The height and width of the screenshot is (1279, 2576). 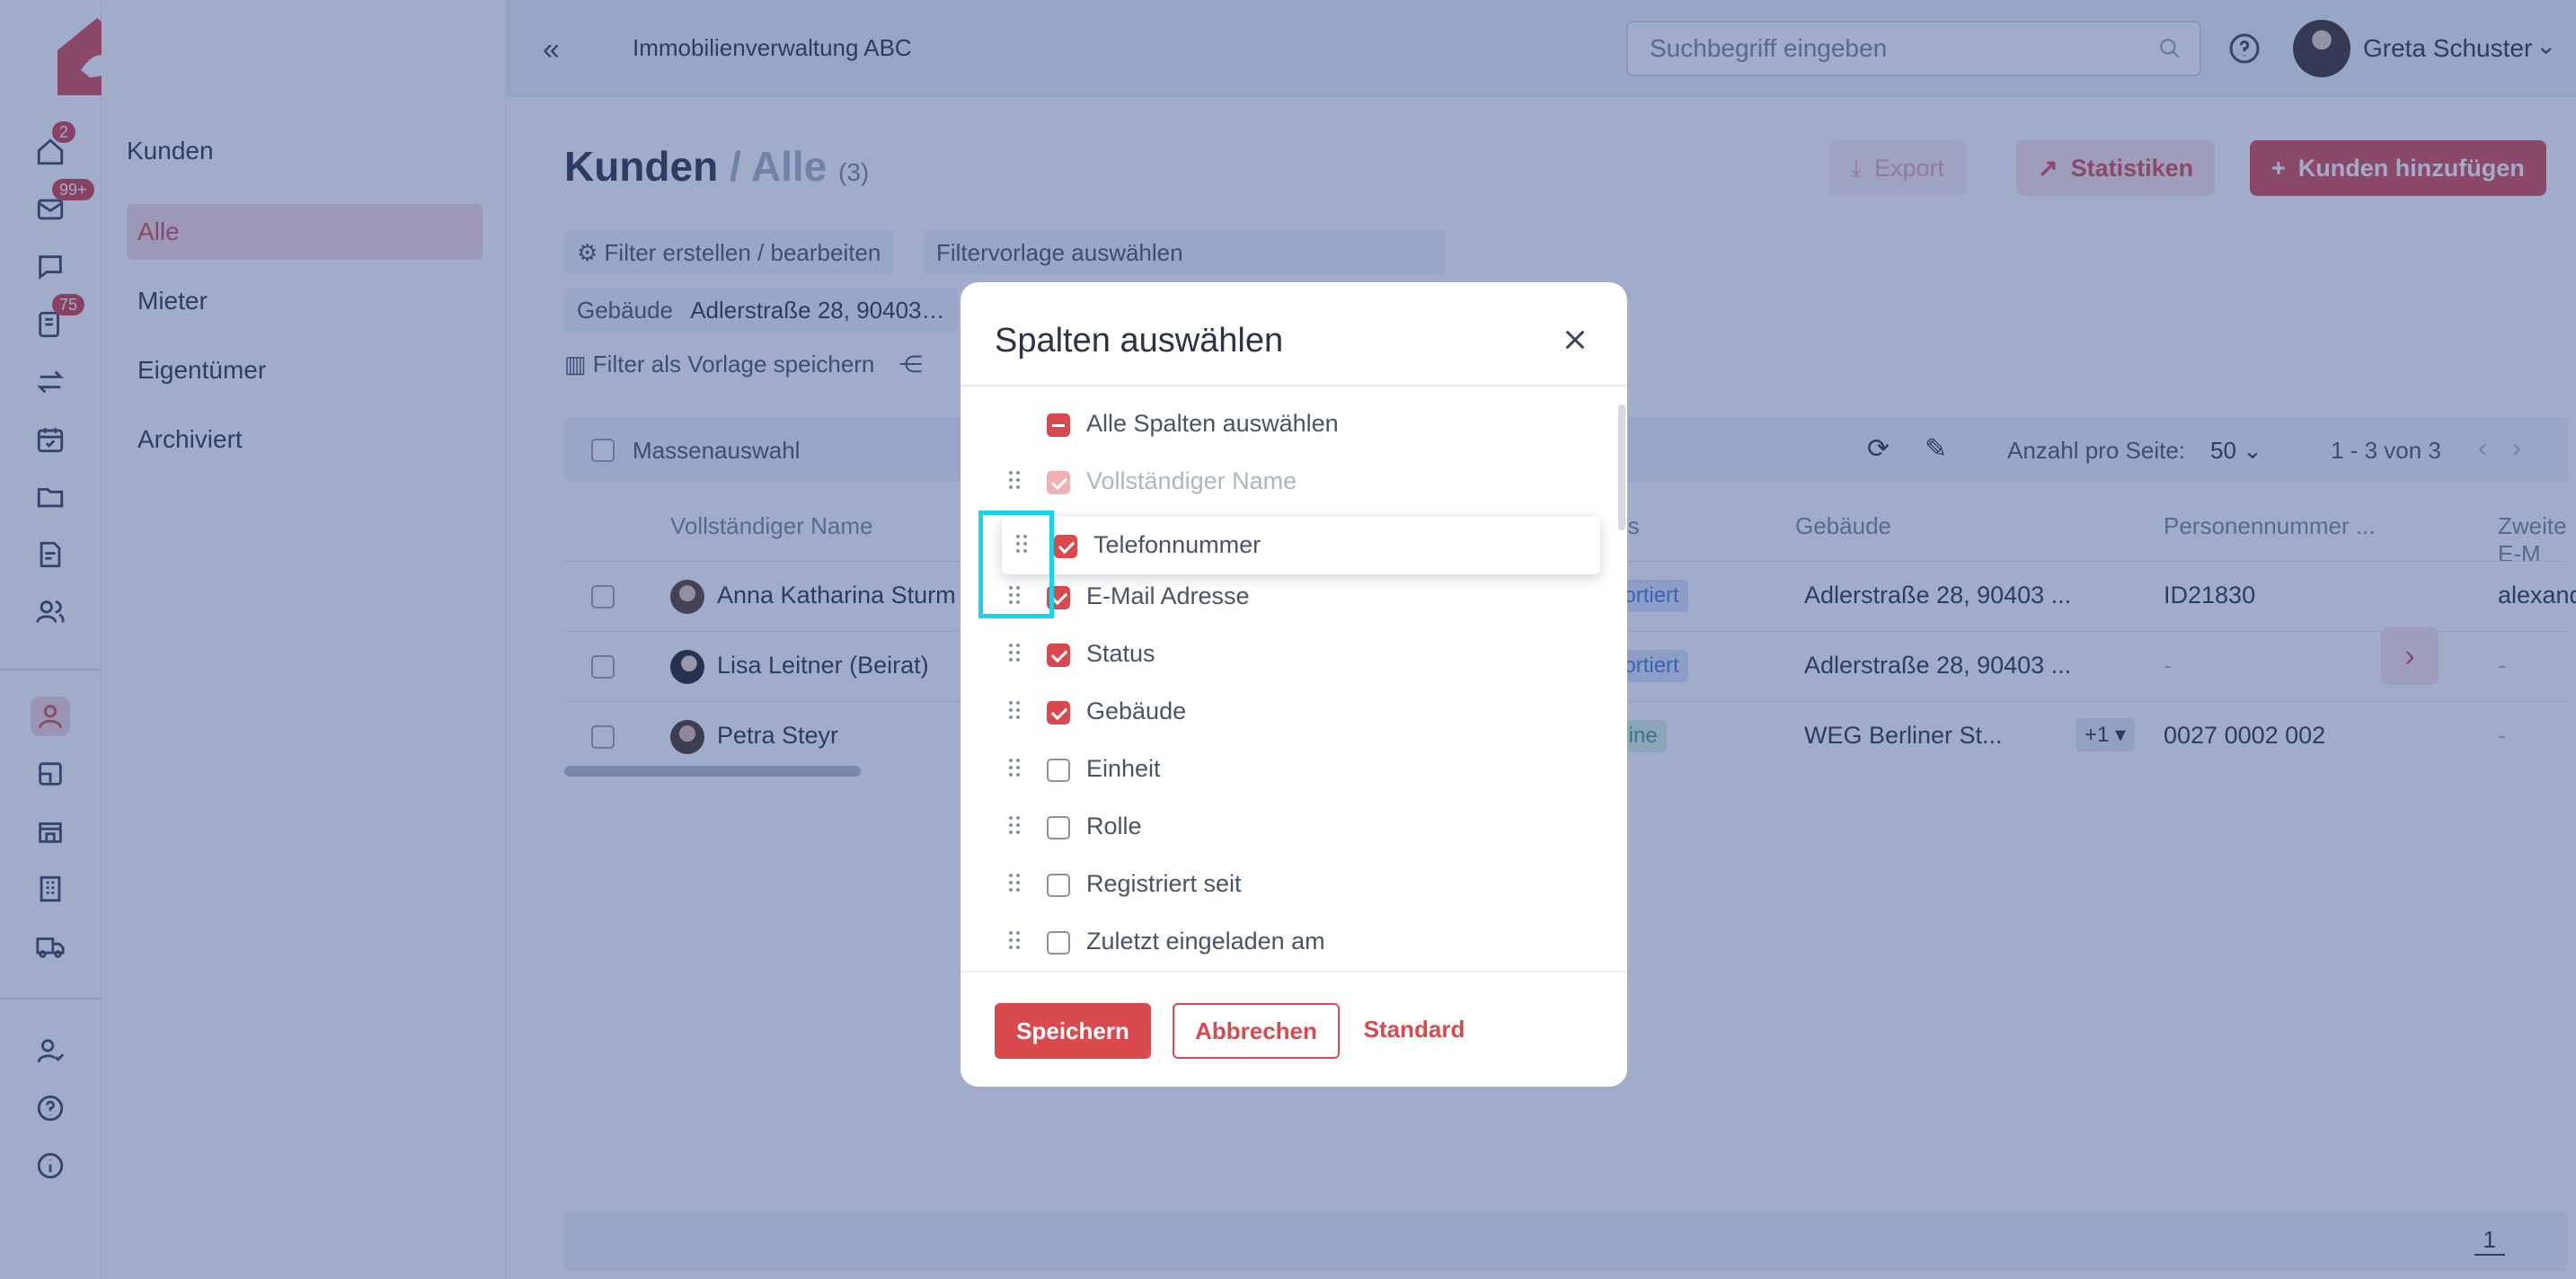 I want to click on column-option: Rolle, so click(x=1294, y=827).